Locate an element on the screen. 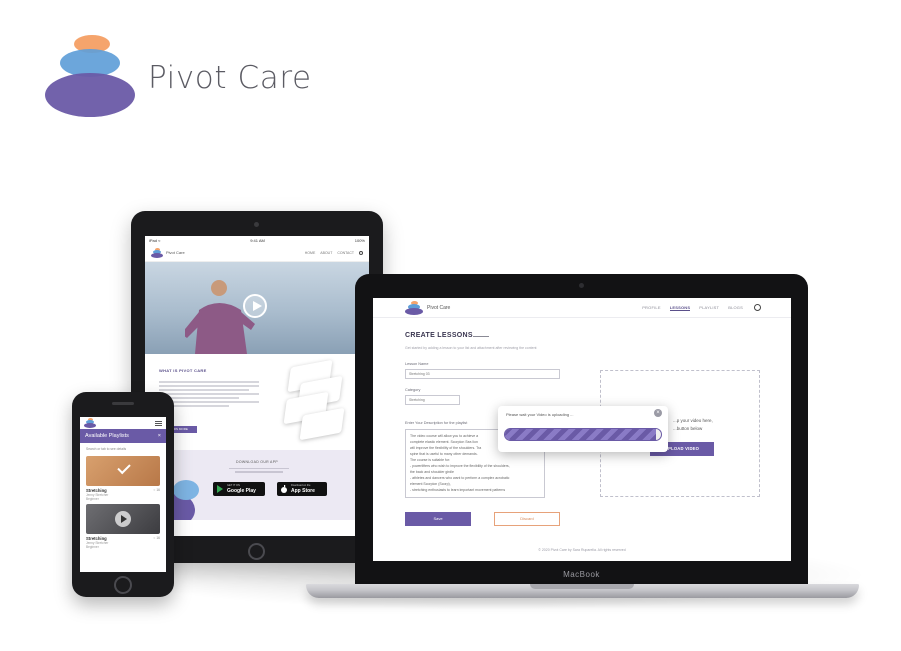 The image size is (901, 651). play-video-icon is located at coordinates (255, 306).